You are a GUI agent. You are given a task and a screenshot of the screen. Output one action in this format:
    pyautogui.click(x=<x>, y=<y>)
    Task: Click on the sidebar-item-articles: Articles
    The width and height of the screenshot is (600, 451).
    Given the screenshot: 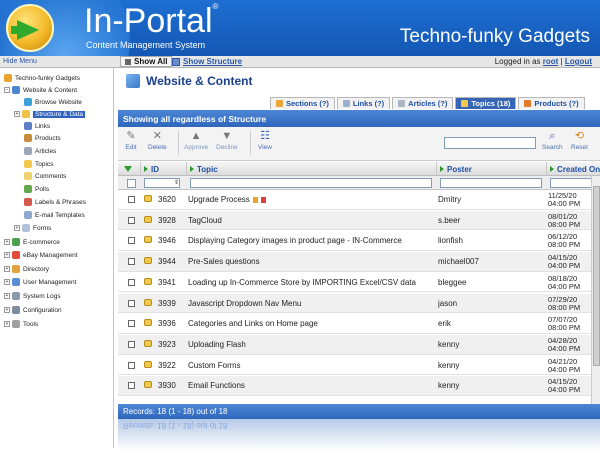 What is the action you would take?
    pyautogui.click(x=40, y=151)
    